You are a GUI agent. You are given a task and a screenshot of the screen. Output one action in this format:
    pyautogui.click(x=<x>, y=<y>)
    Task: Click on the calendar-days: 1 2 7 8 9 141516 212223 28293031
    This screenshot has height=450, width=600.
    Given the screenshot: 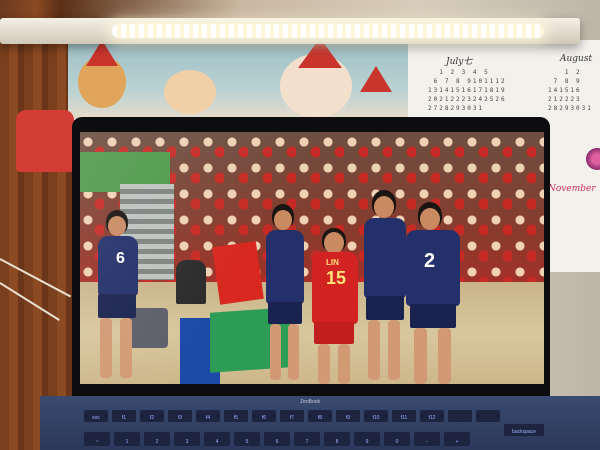 What is the action you would take?
    pyautogui.click(x=570, y=90)
    